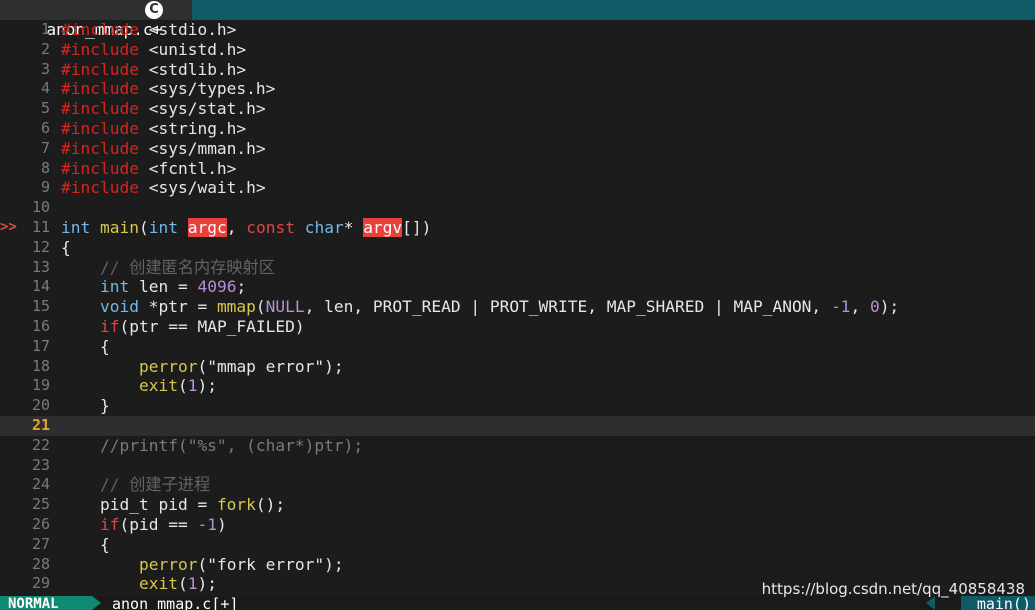 The width and height of the screenshot is (1035, 610). Describe the element at coordinates (517, 129) in the screenshot. I see `code-line: 6 #include <string.h>` at that location.